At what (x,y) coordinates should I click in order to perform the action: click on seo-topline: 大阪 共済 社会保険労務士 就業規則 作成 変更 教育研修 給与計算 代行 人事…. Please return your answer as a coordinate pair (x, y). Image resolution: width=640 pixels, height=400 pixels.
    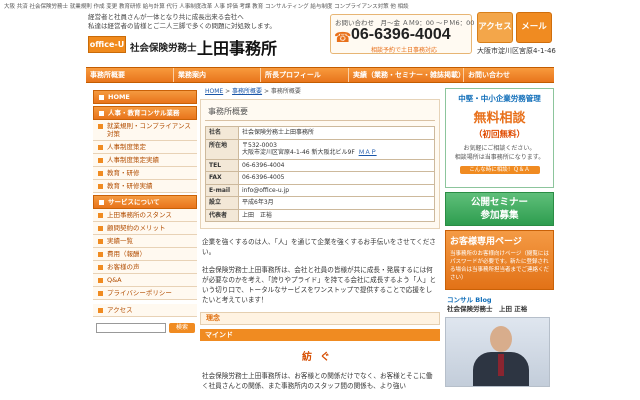
    Looking at the image, I should click on (206, 7).